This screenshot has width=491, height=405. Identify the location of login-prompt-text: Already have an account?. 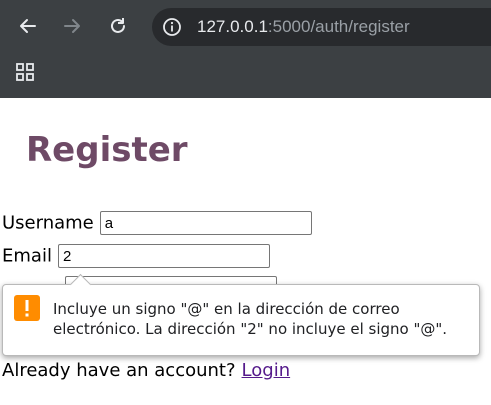
(119, 370).